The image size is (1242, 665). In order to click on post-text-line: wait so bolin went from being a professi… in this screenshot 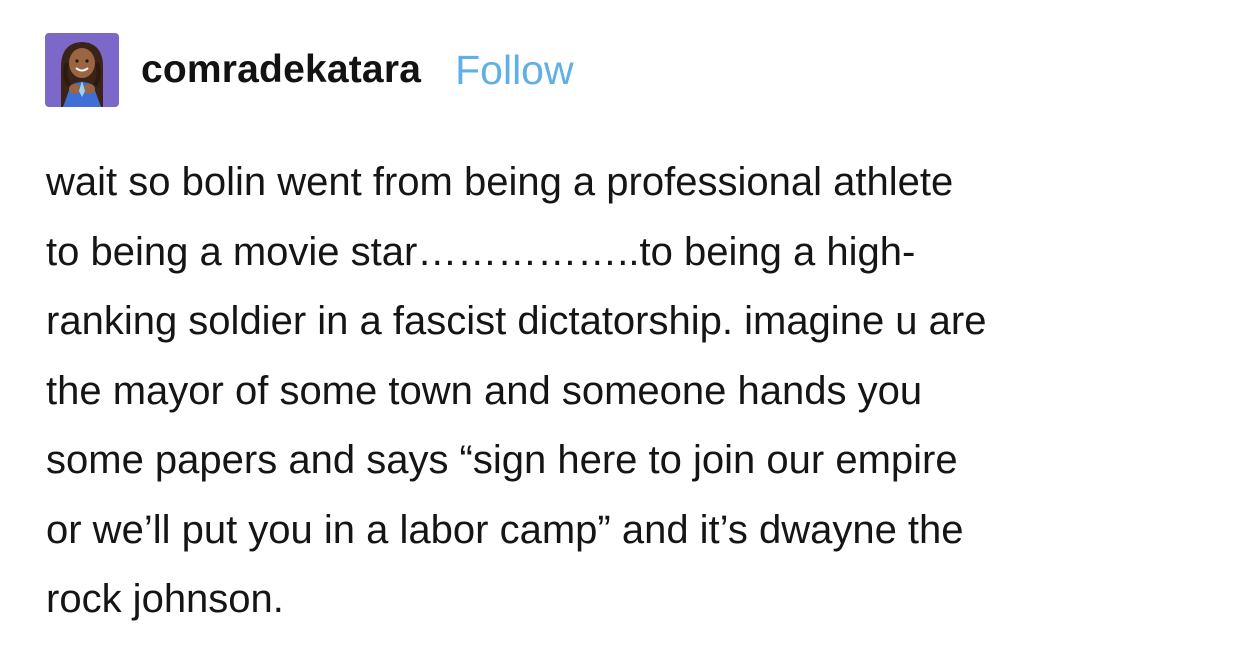, I will do `click(500, 182)`.